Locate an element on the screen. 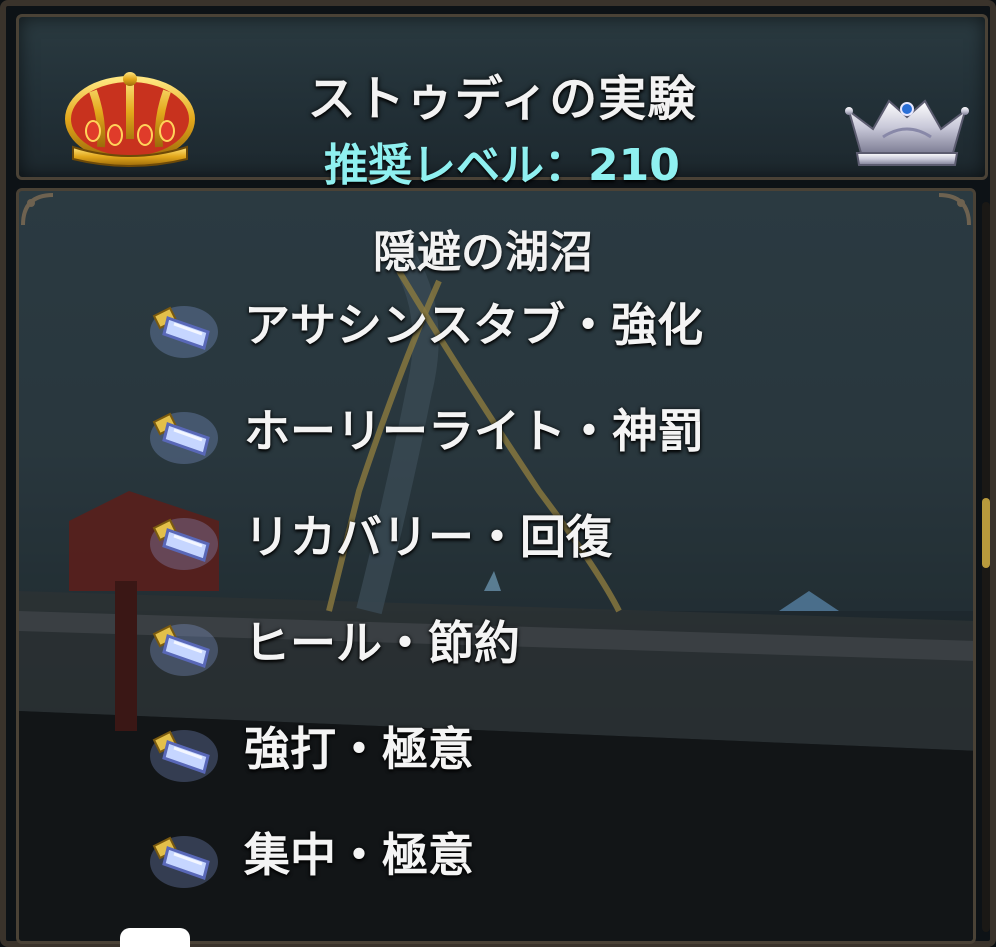 The image size is (996, 947). skill-label: ホーリーライト・神罰 is located at coordinates (474, 431).